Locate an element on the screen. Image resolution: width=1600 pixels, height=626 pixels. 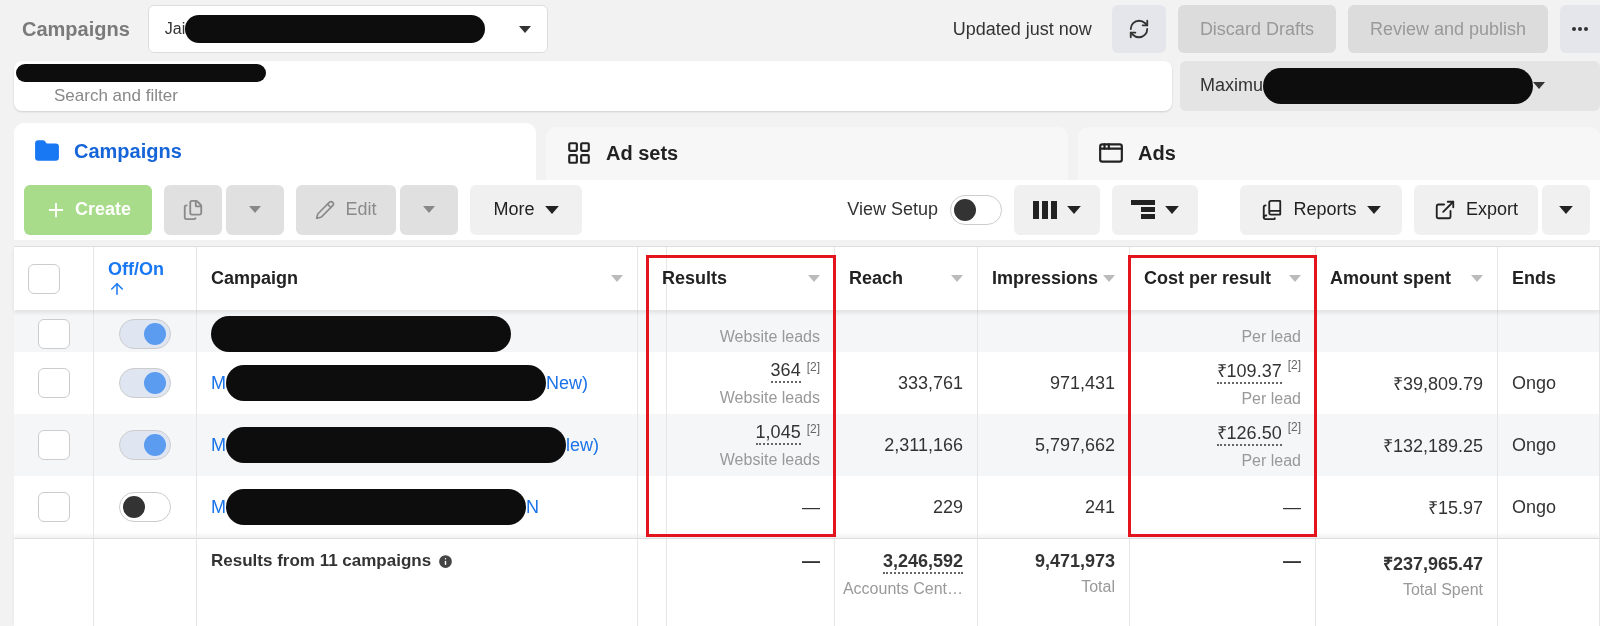
columns-button is located at coordinates (1057, 209).